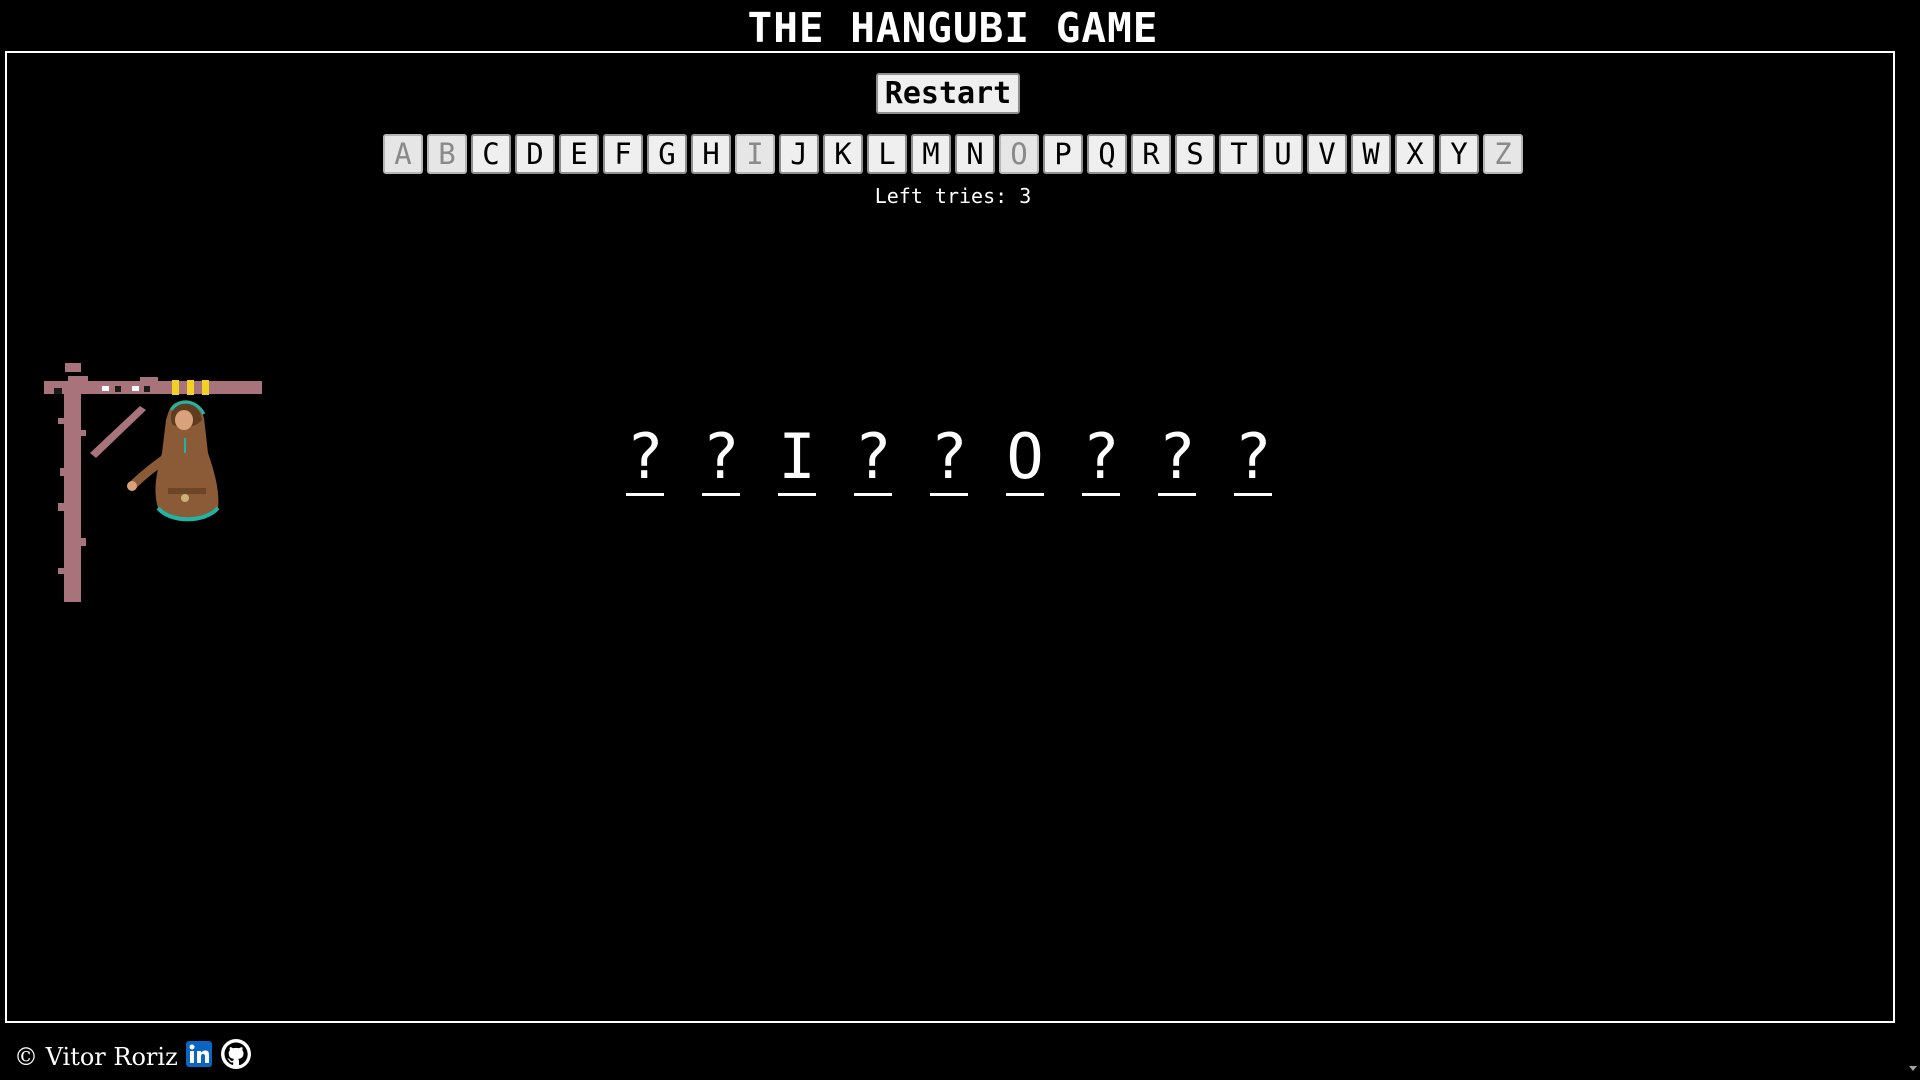  Describe the element at coordinates (1371, 154) in the screenshot. I see `letter-key-w: W` at that location.